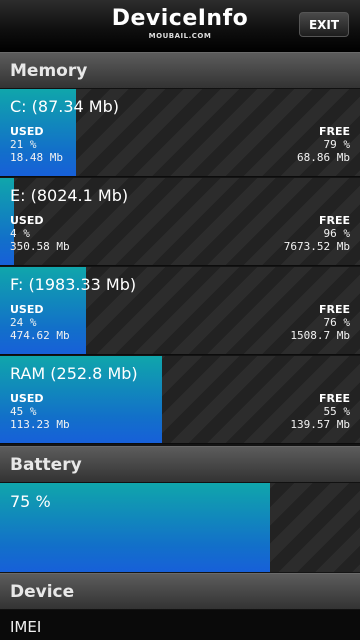  What do you see at coordinates (40, 424) in the screenshot?
I see `used-size: 113.23 Mb` at bounding box center [40, 424].